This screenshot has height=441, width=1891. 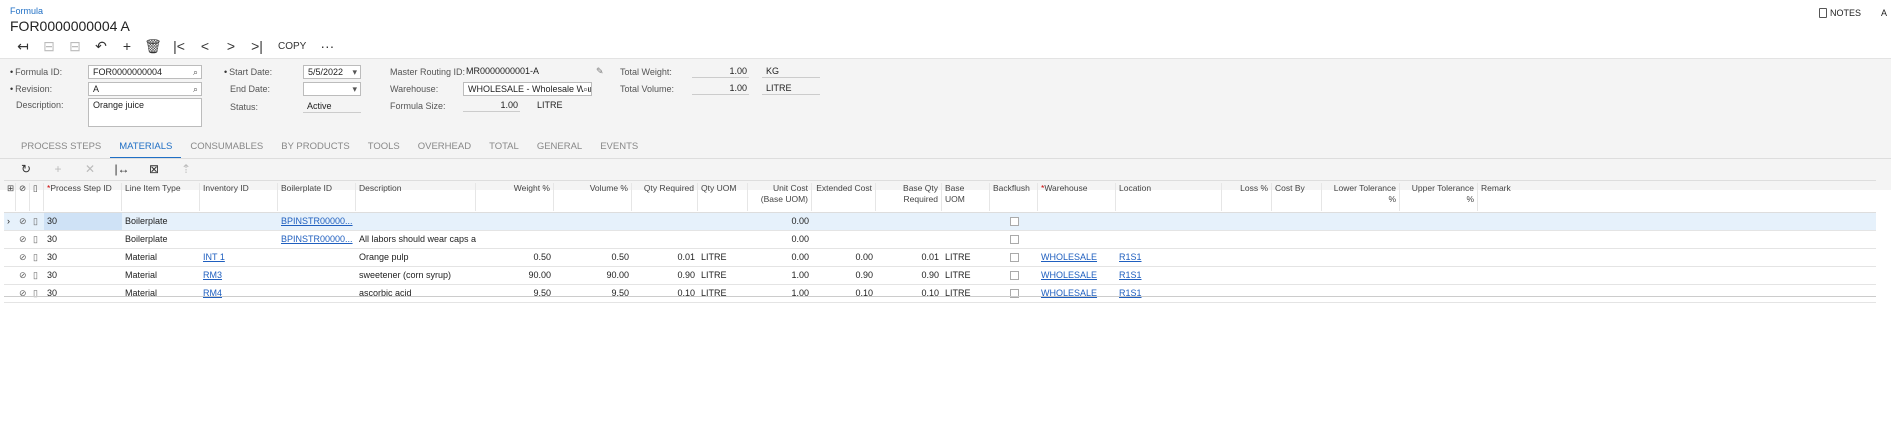 I want to click on cell-base-uom, so click(x=966, y=239).